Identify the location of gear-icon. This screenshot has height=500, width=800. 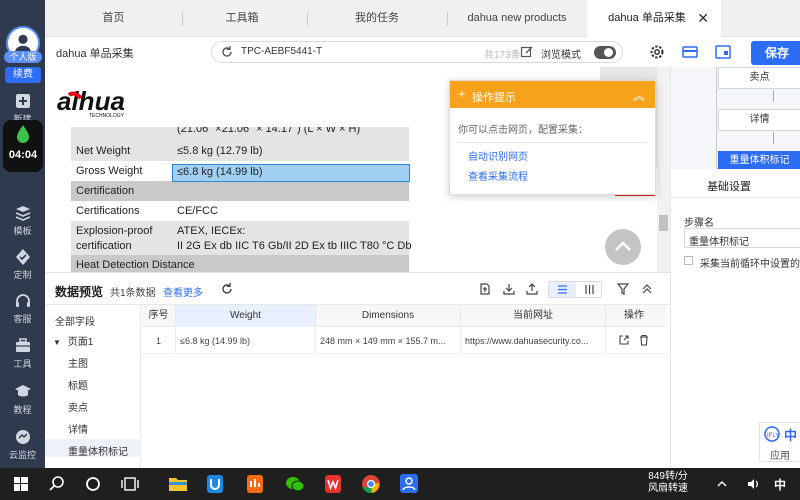
(657, 52).